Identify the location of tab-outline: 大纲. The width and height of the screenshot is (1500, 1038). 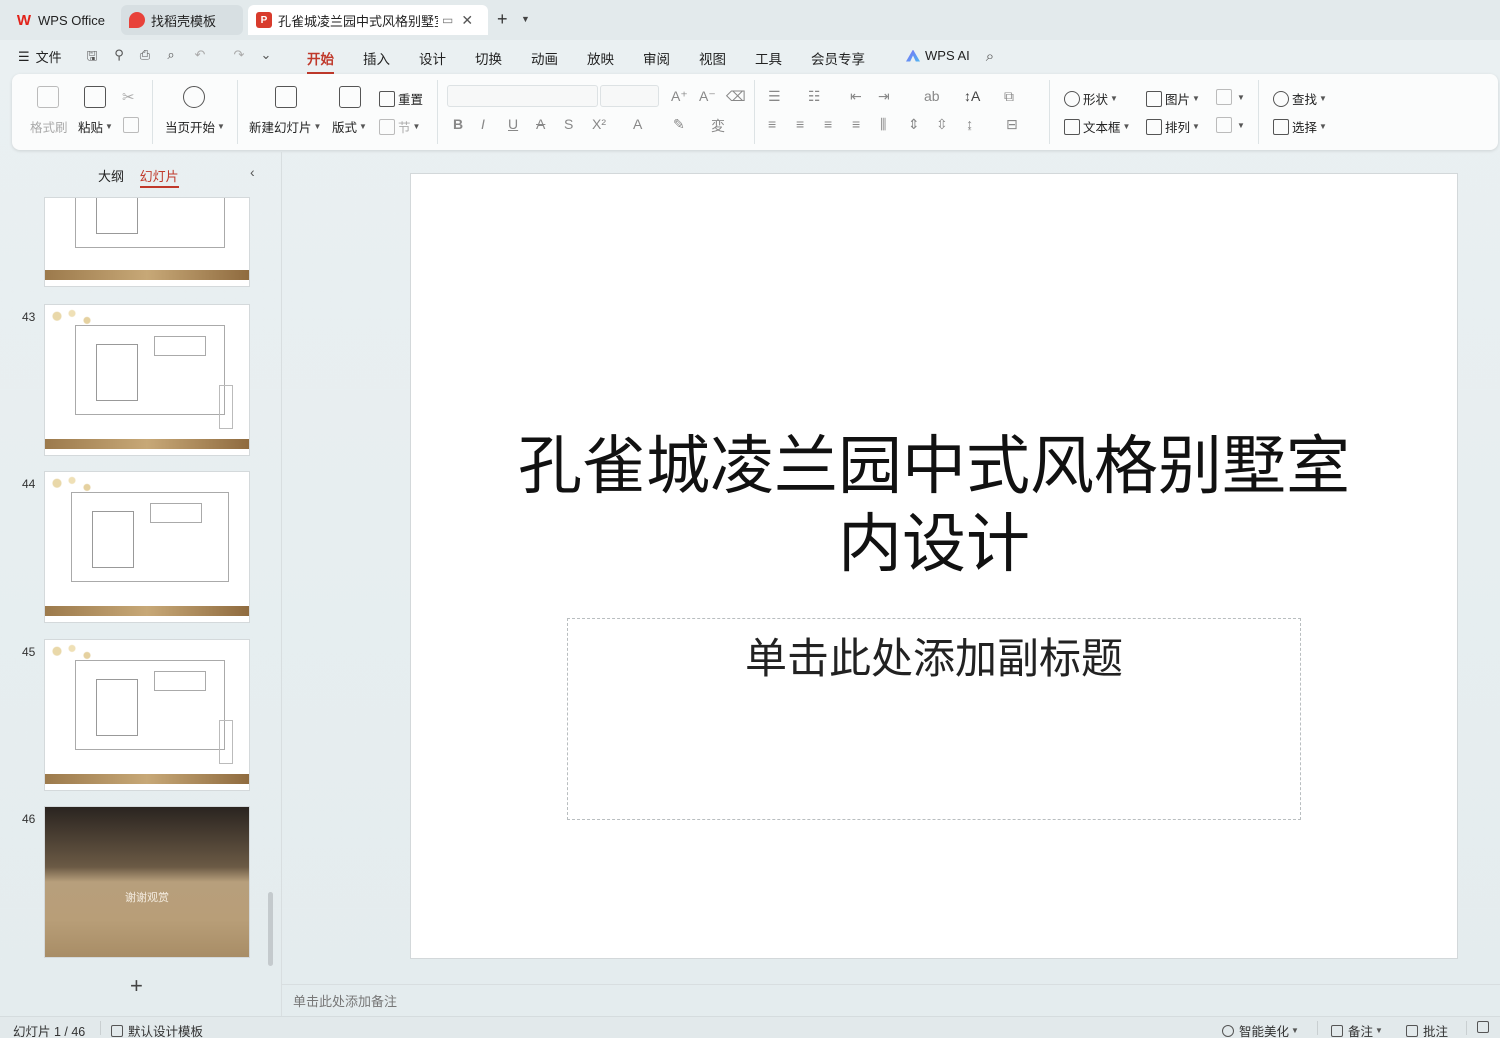
(111, 176).